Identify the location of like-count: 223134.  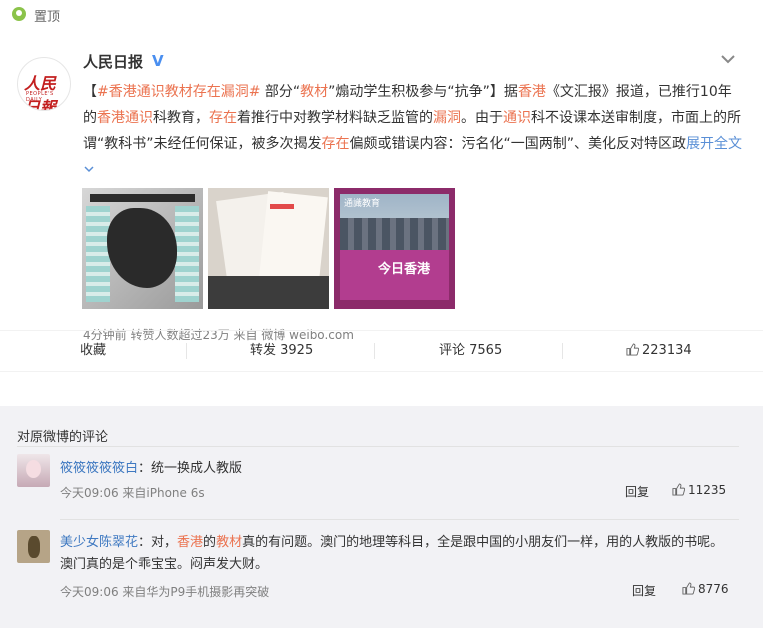
(667, 350).